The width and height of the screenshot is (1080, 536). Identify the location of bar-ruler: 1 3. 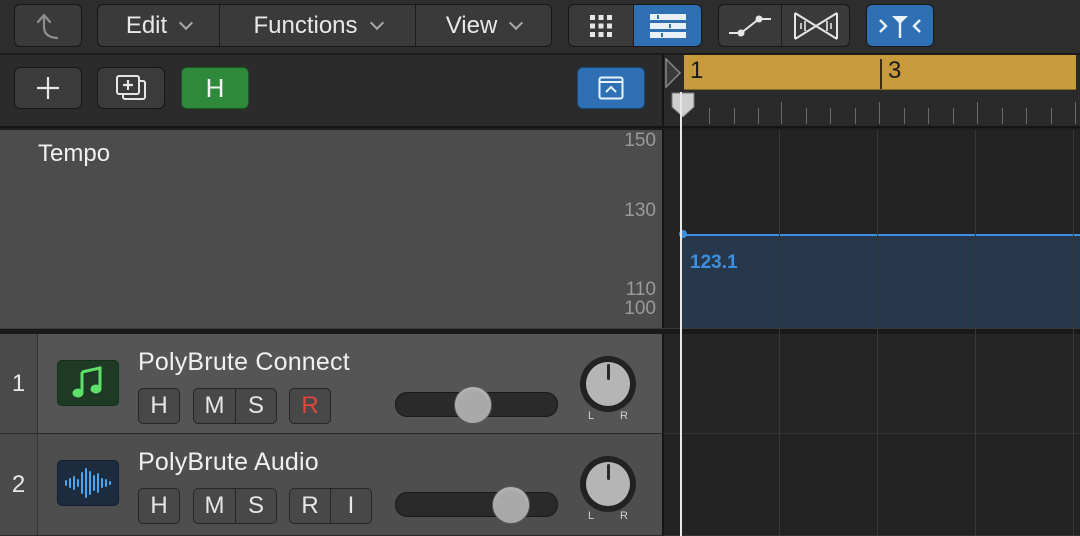
(871, 91).